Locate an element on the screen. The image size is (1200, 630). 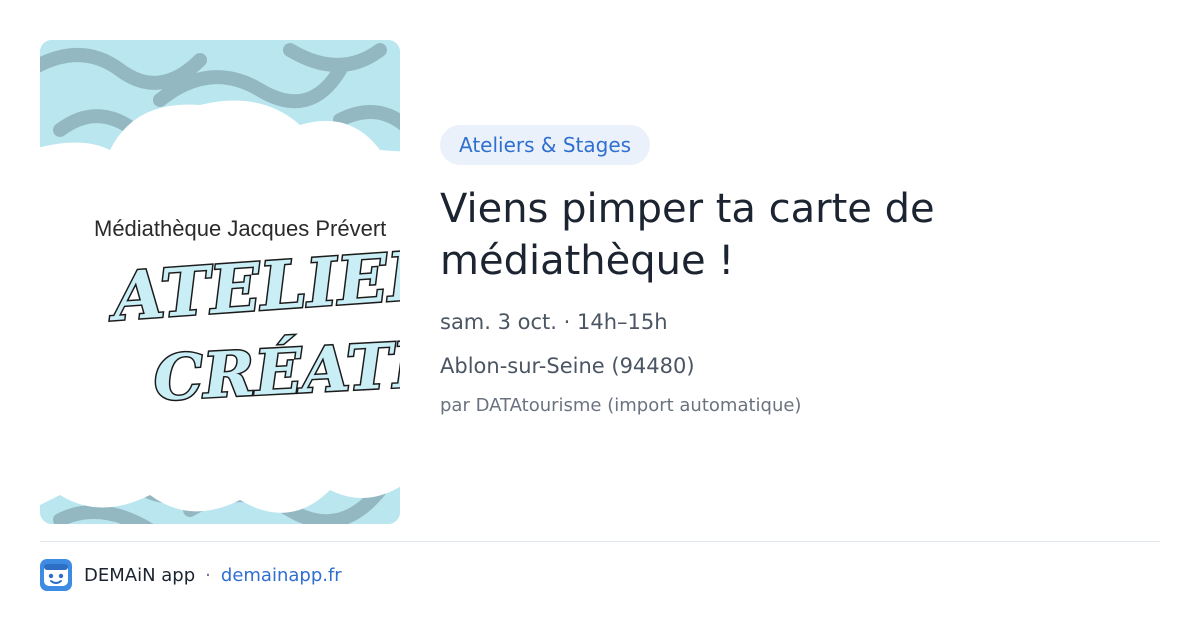
event-source: par DATAtourisme (import automatique) is located at coordinates (621, 405).